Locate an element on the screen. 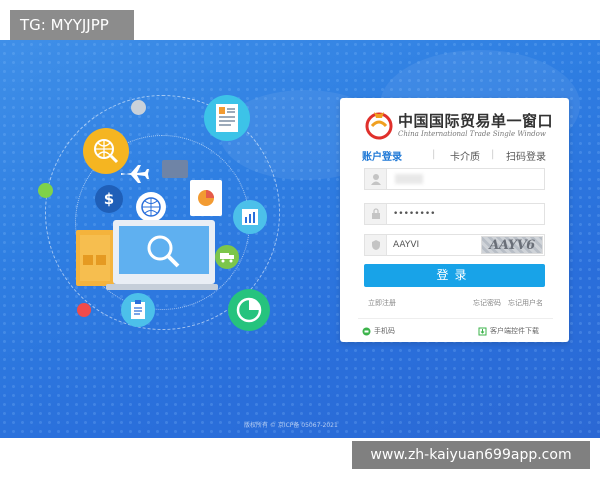 This screenshot has height=480, width=600. copyright-text: 版权所有 © 京ICP备 05067-2021 is located at coordinates (291, 425).